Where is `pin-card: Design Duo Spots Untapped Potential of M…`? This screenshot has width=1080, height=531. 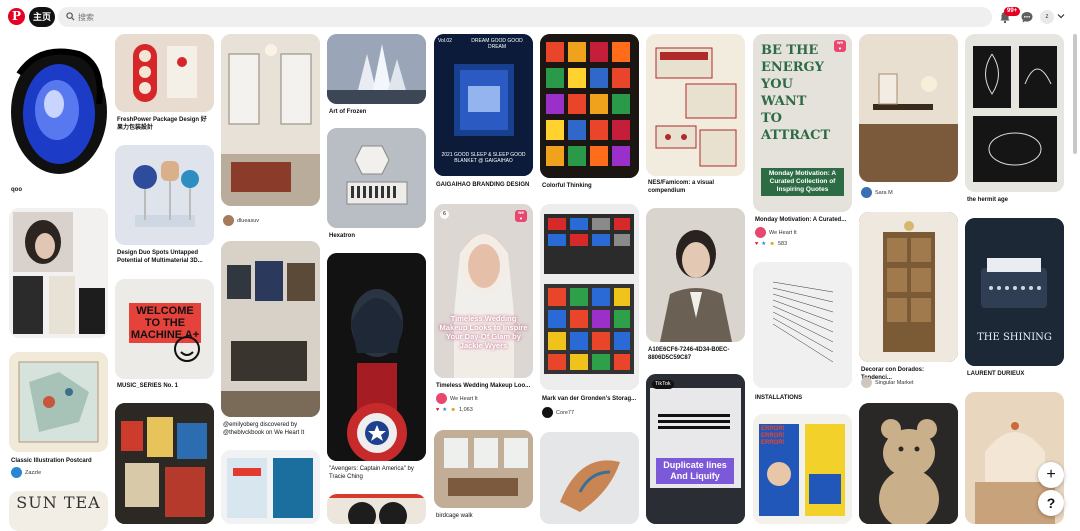 pin-card: Design Duo Spots Untapped Potential of M… is located at coordinates (164, 208).